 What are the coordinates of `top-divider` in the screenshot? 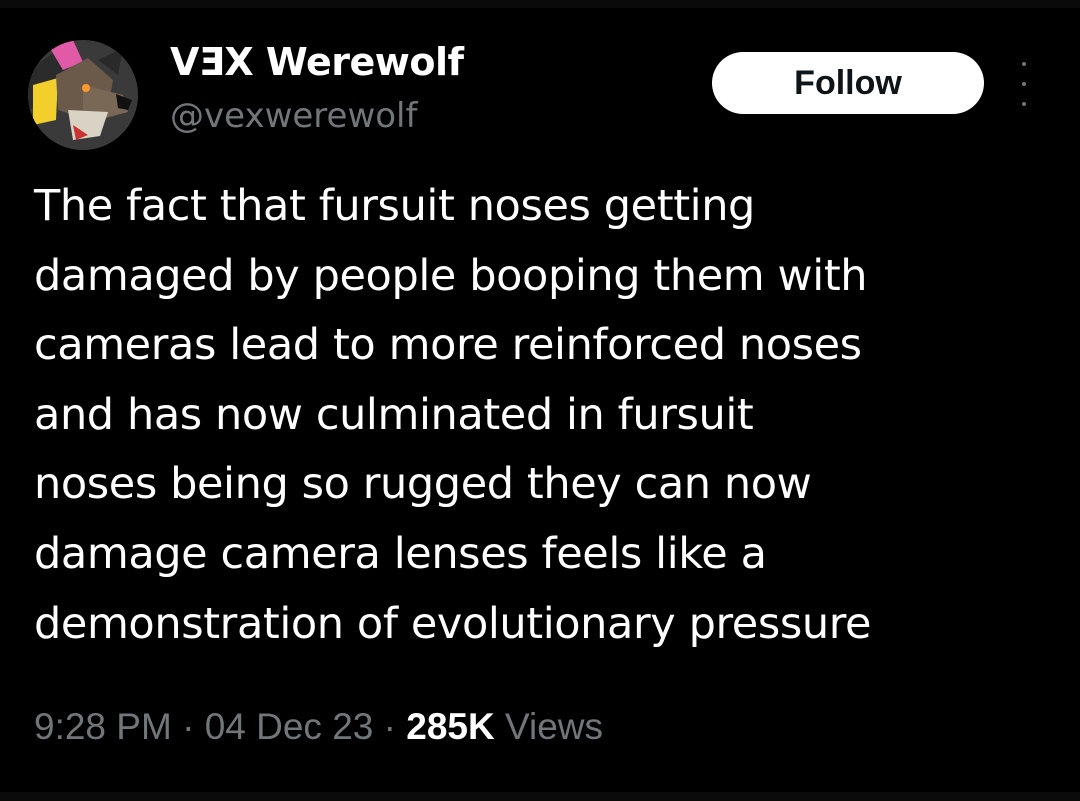 It's located at (540, 4).